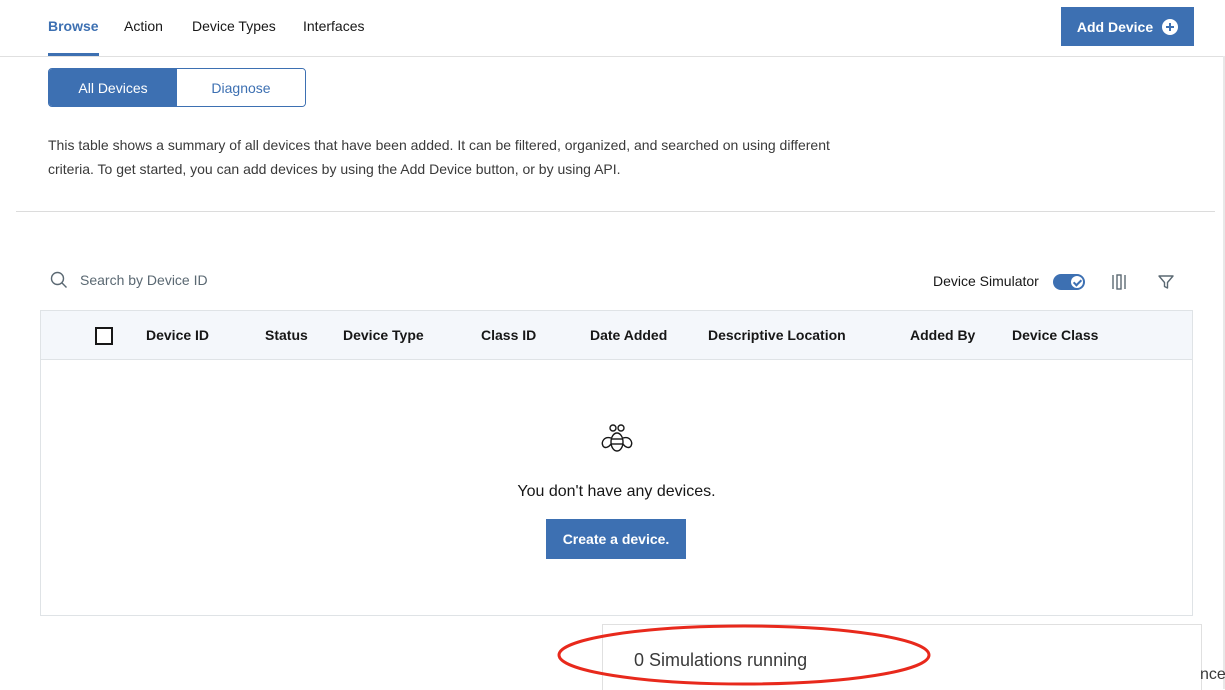 The height and width of the screenshot is (690, 1225). What do you see at coordinates (383, 335) in the screenshot?
I see `column-device-type: Device Type` at bounding box center [383, 335].